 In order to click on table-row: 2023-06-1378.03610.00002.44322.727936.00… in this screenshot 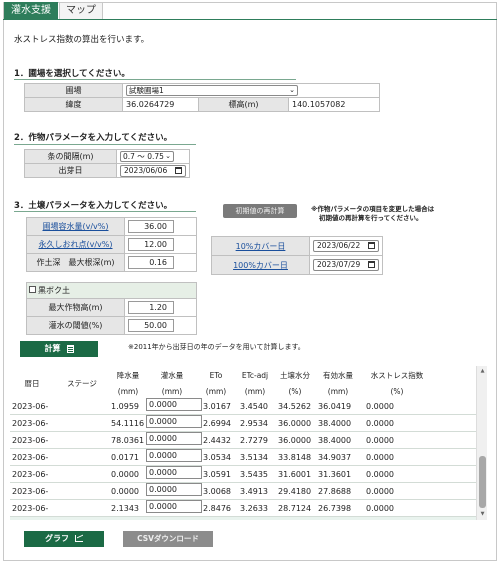, I will do `click(243, 447)`.